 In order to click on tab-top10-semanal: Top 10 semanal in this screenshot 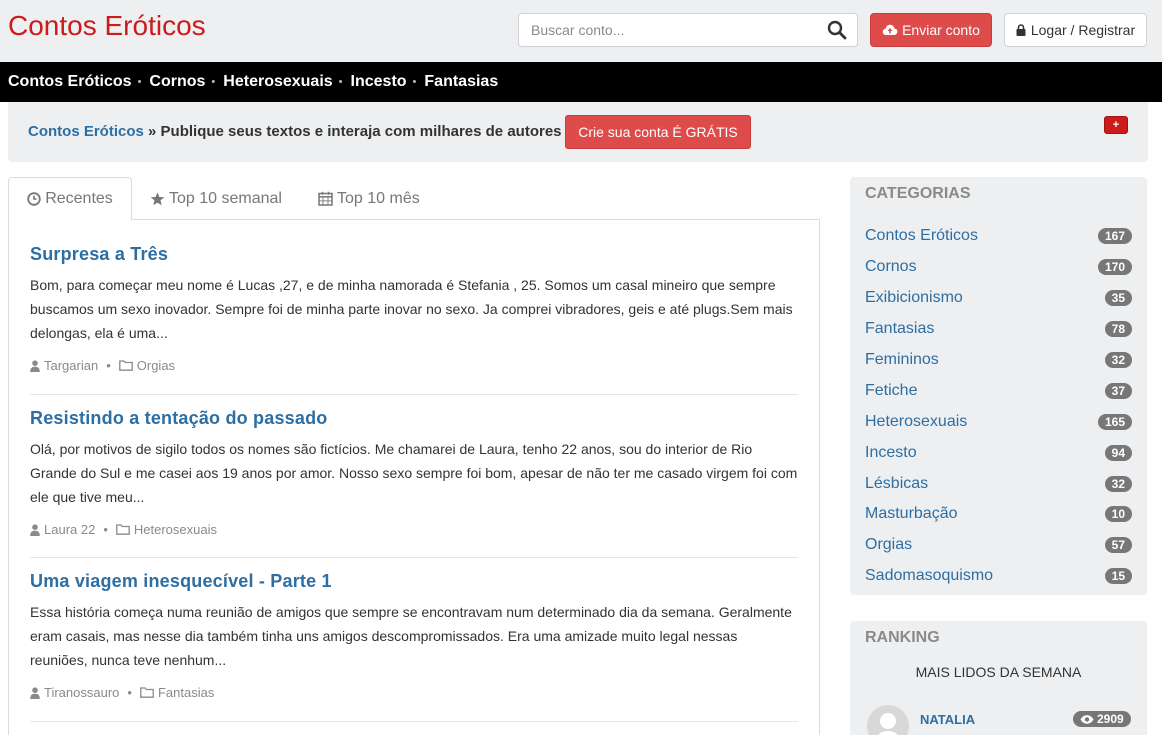, I will do `click(216, 198)`.